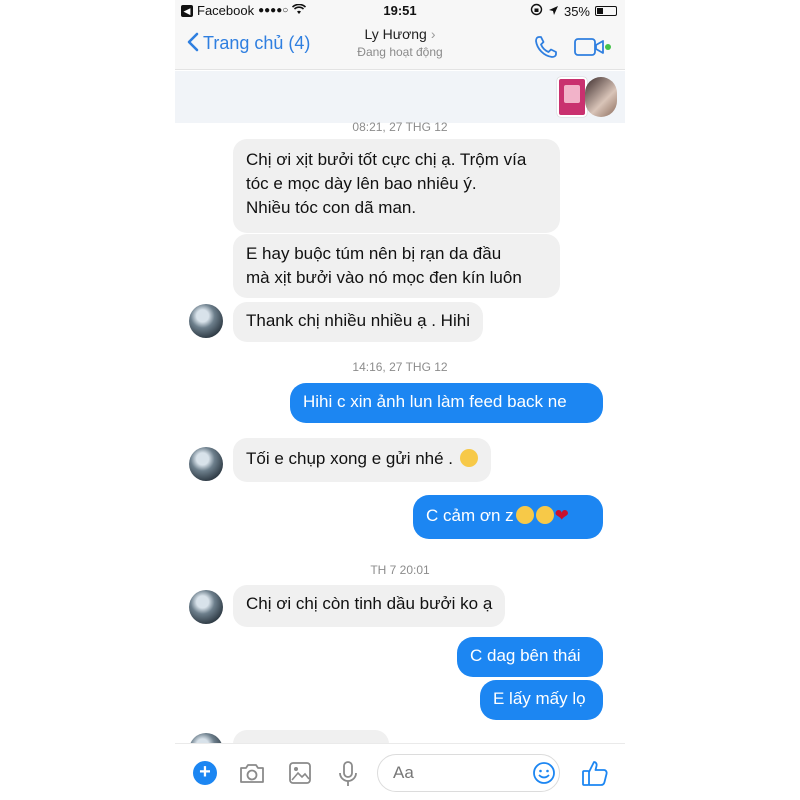 This screenshot has width=800, height=800. I want to click on incoming-message: Chị ơi chị còn tinh dầu bưởi ko ạ, so click(369, 606).